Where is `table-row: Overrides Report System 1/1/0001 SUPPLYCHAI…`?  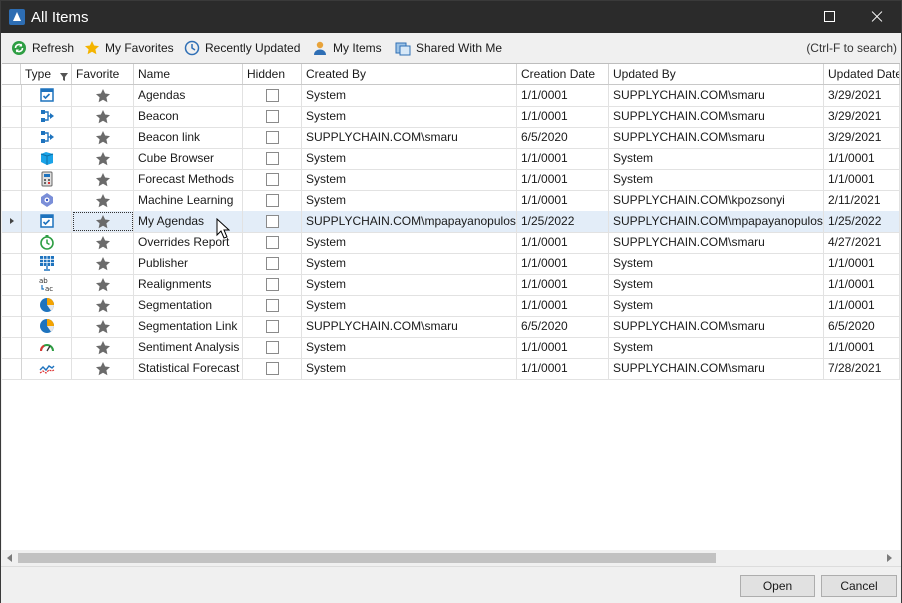 table-row: Overrides Report System 1/1/0001 SUPPLYCHAI… is located at coordinates (451, 243).